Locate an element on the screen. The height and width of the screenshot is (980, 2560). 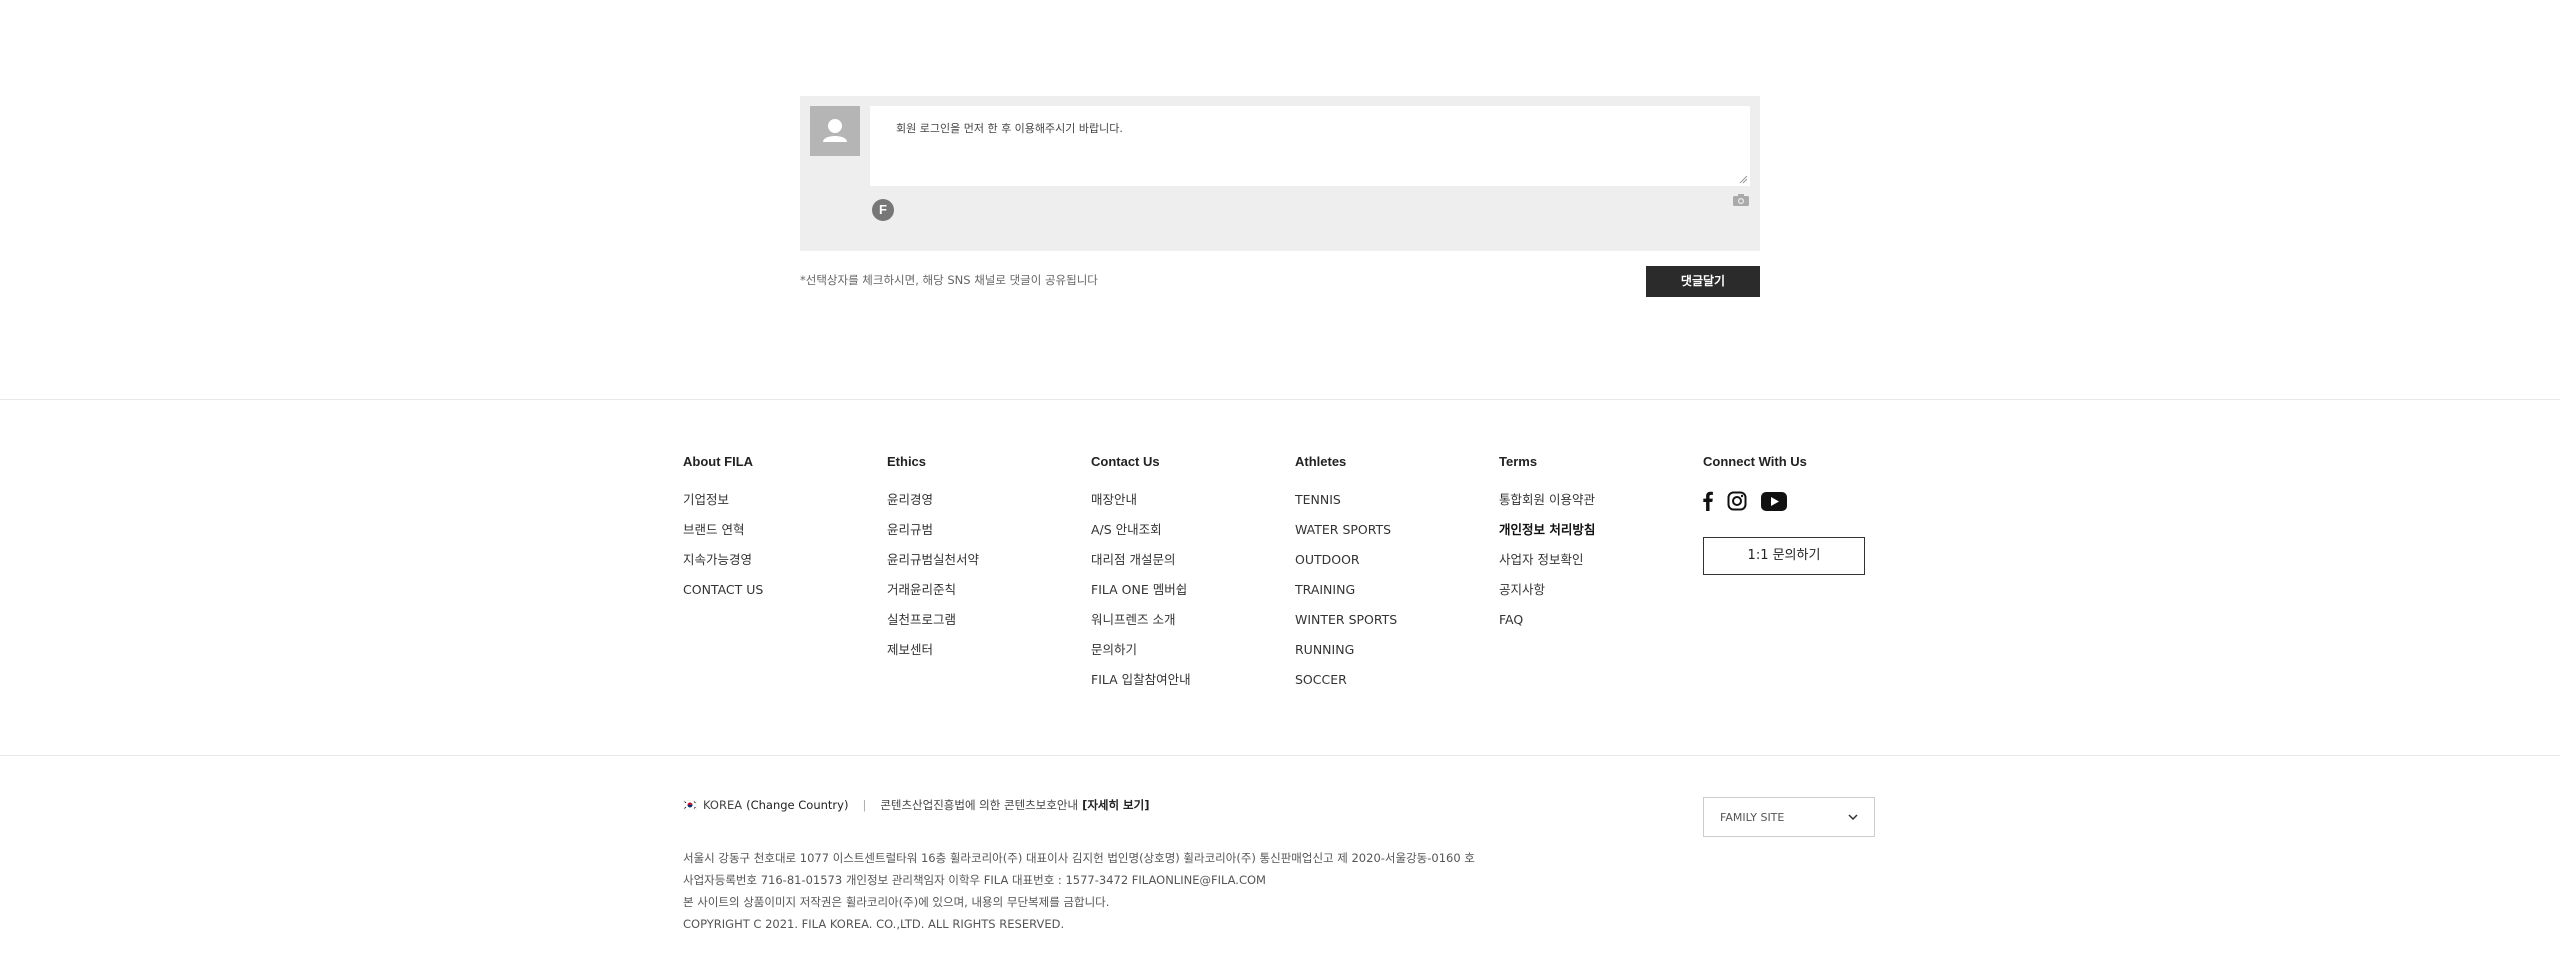
social-links is located at coordinates (1784, 501).